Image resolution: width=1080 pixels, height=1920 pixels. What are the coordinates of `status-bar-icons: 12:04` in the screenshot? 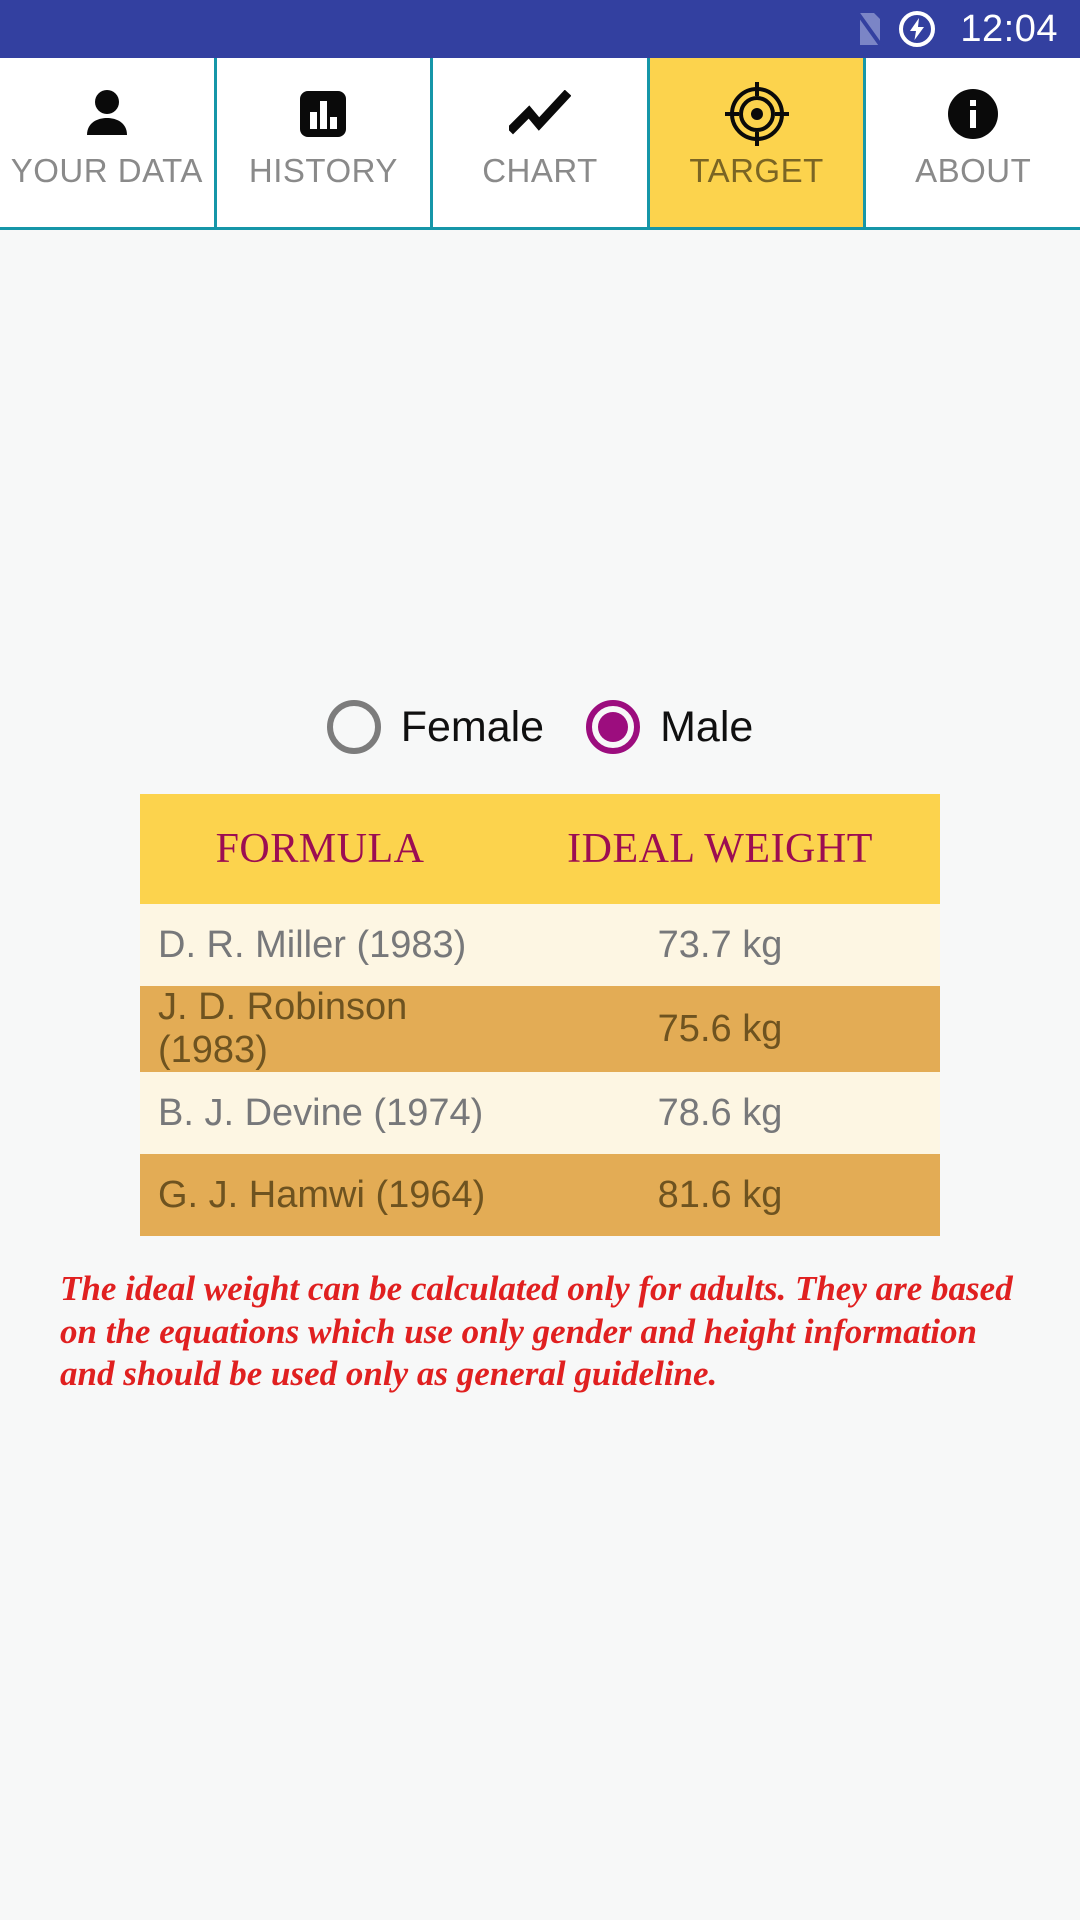 It's located at (956, 29).